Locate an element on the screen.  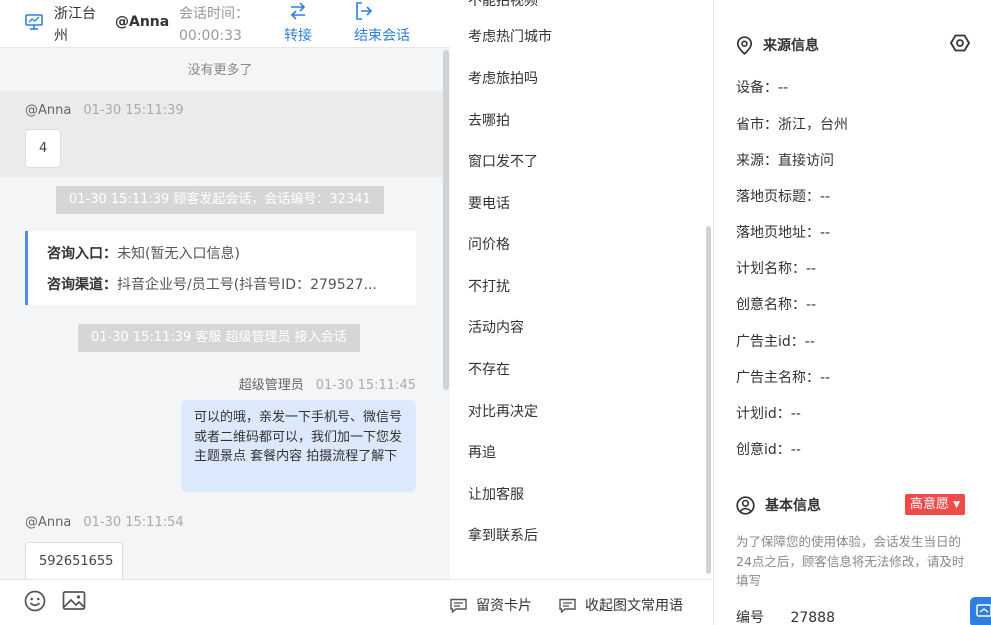
message-time: 01-30 15:11:45 is located at coordinates (365, 385).